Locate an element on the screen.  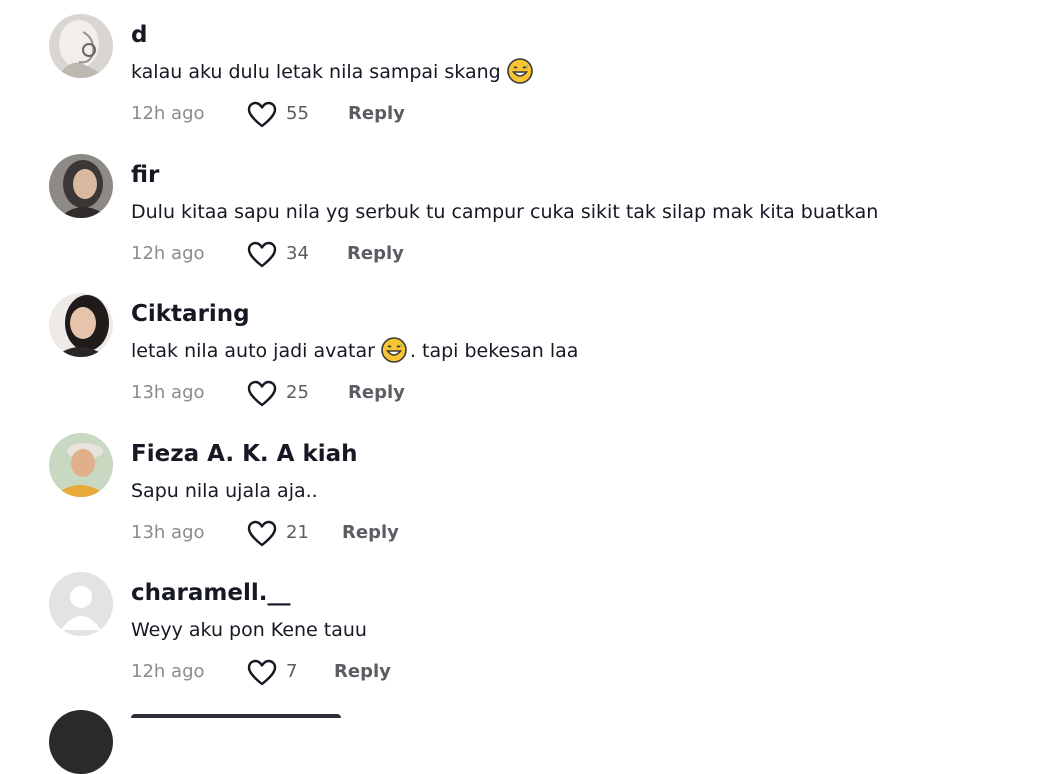
comment-actions: 12h ago 55 Reply is located at coordinates (431, 115).